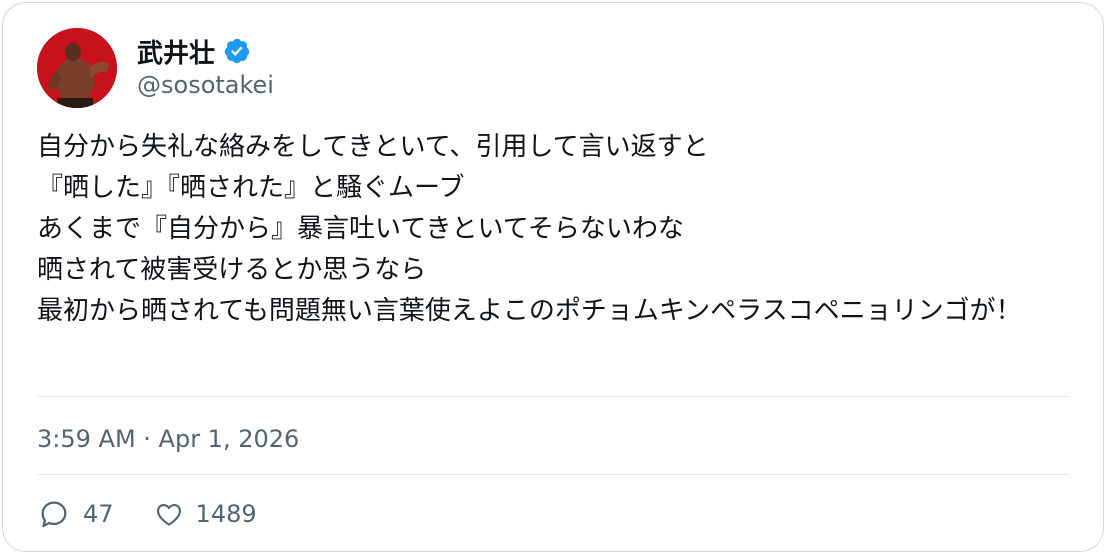 Image resolution: width=1108 pixels, height=558 pixels. What do you see at coordinates (237, 51) in the screenshot?
I see `verified-badge-icon` at bounding box center [237, 51].